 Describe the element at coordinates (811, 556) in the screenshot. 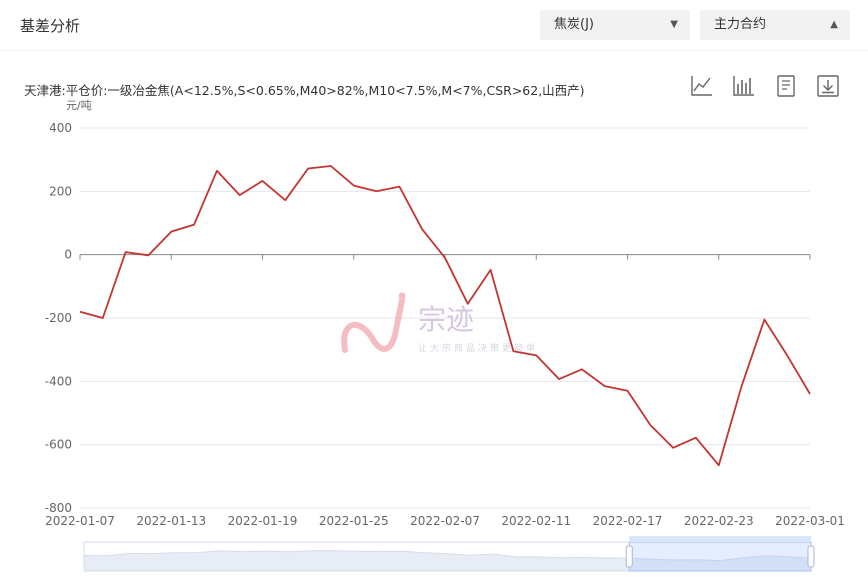

I see `zoom-handle-right` at that location.